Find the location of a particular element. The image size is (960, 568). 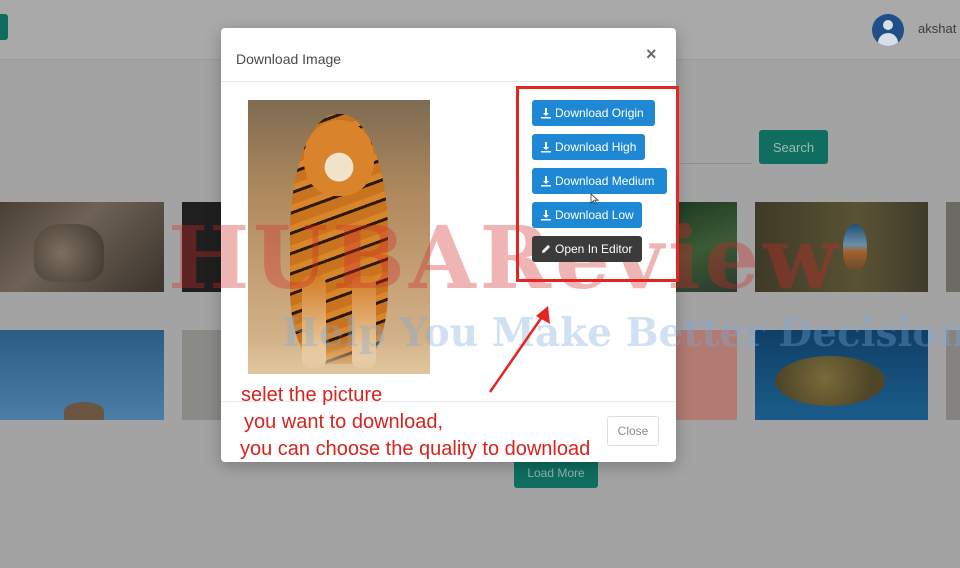

annotation-text-line-1: selet the picture is located at coordinates (312, 395).